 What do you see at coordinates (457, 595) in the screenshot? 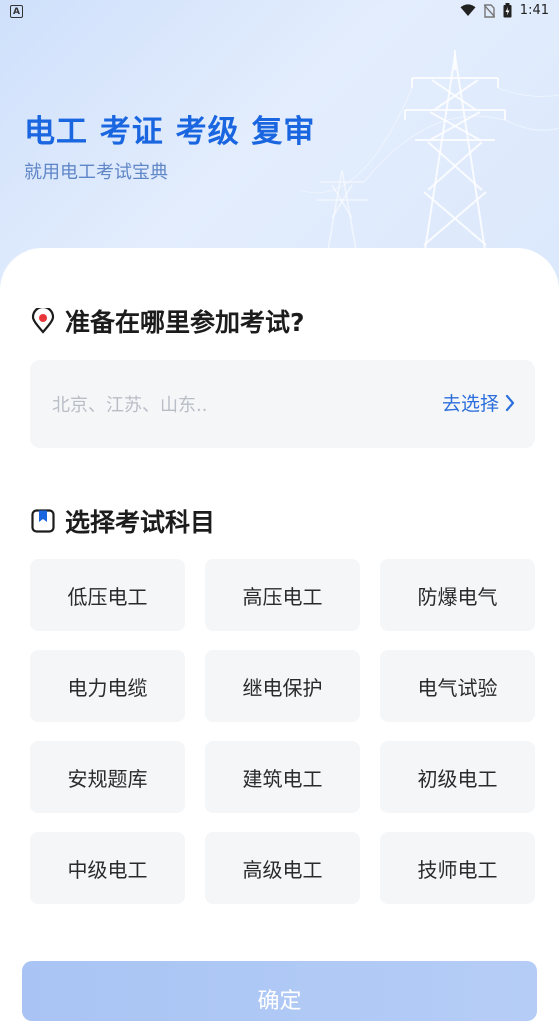
I see `subject-option: 防爆电气` at bounding box center [457, 595].